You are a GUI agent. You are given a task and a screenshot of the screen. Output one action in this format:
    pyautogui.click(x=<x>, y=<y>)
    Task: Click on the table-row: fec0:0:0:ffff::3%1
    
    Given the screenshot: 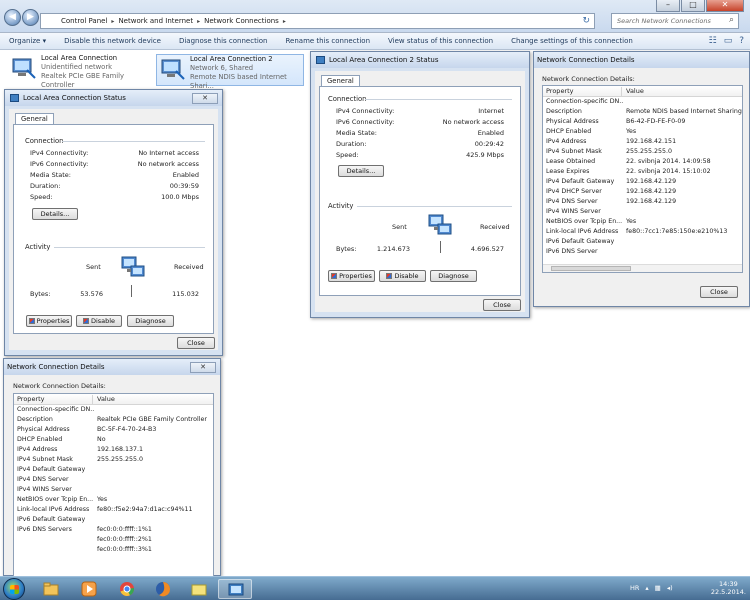 What is the action you would take?
    pyautogui.click(x=113, y=550)
    